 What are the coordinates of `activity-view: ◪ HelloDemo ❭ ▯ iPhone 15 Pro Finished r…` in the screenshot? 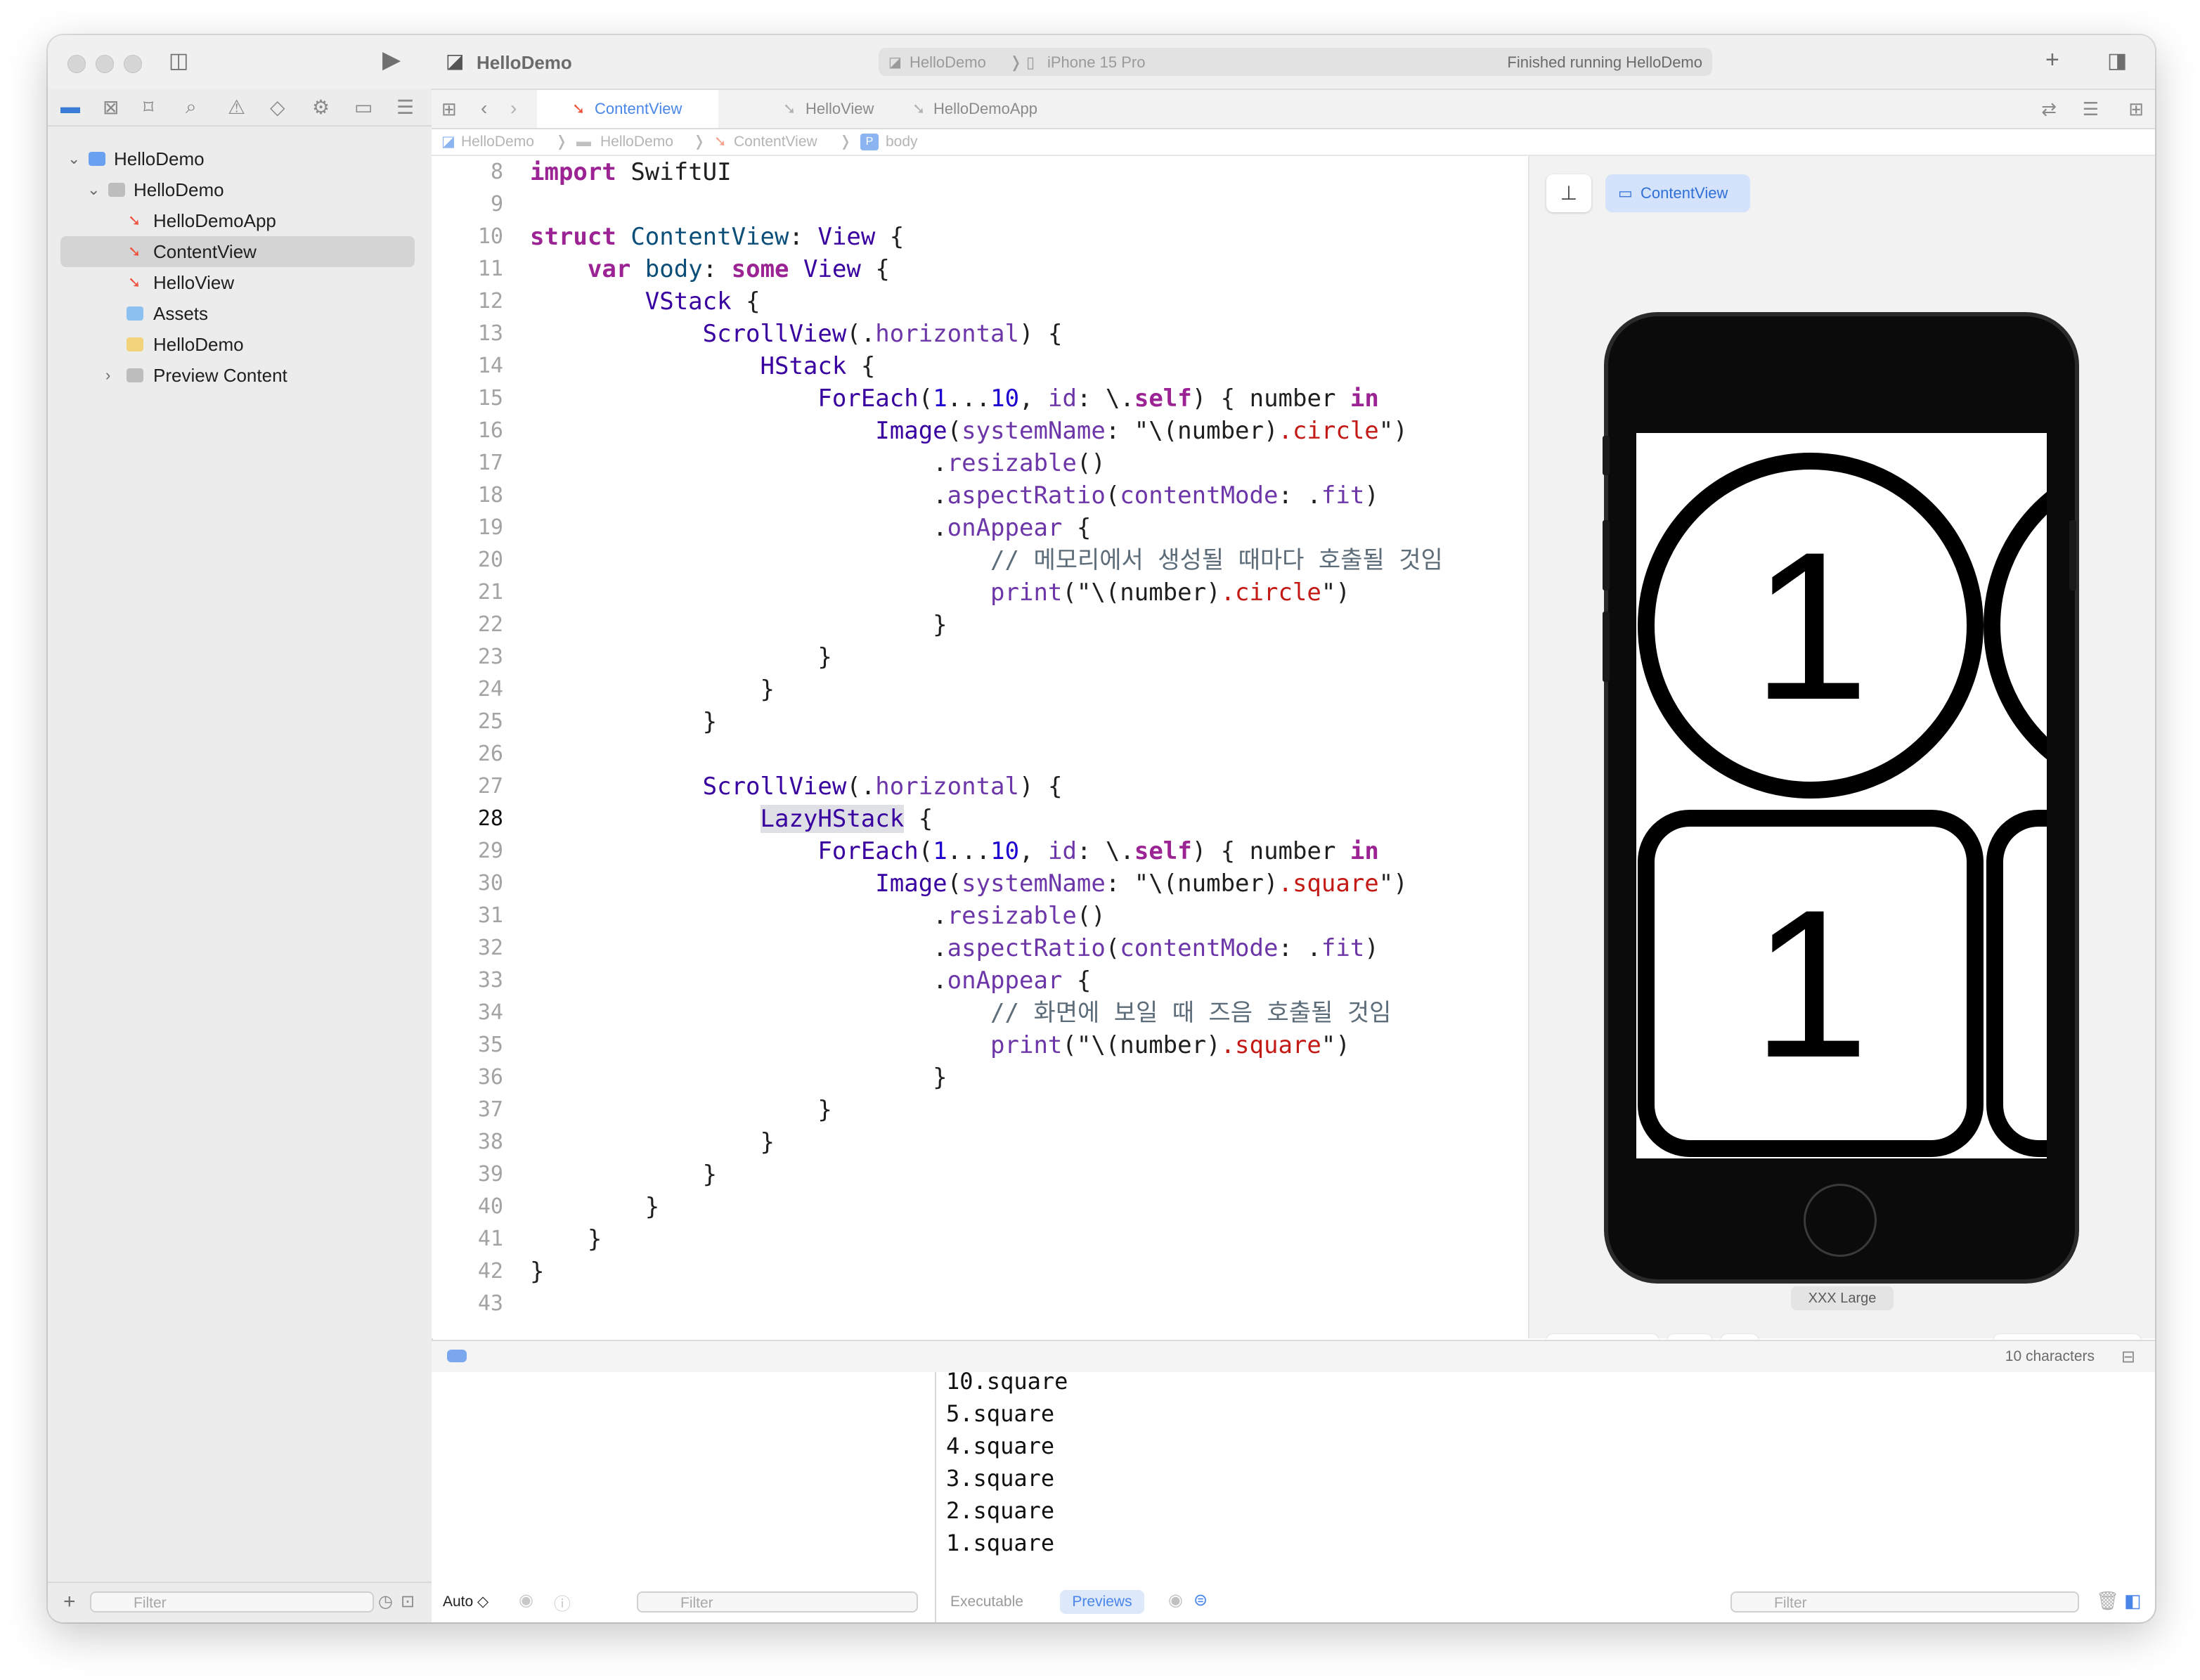 It's located at (1295, 62).